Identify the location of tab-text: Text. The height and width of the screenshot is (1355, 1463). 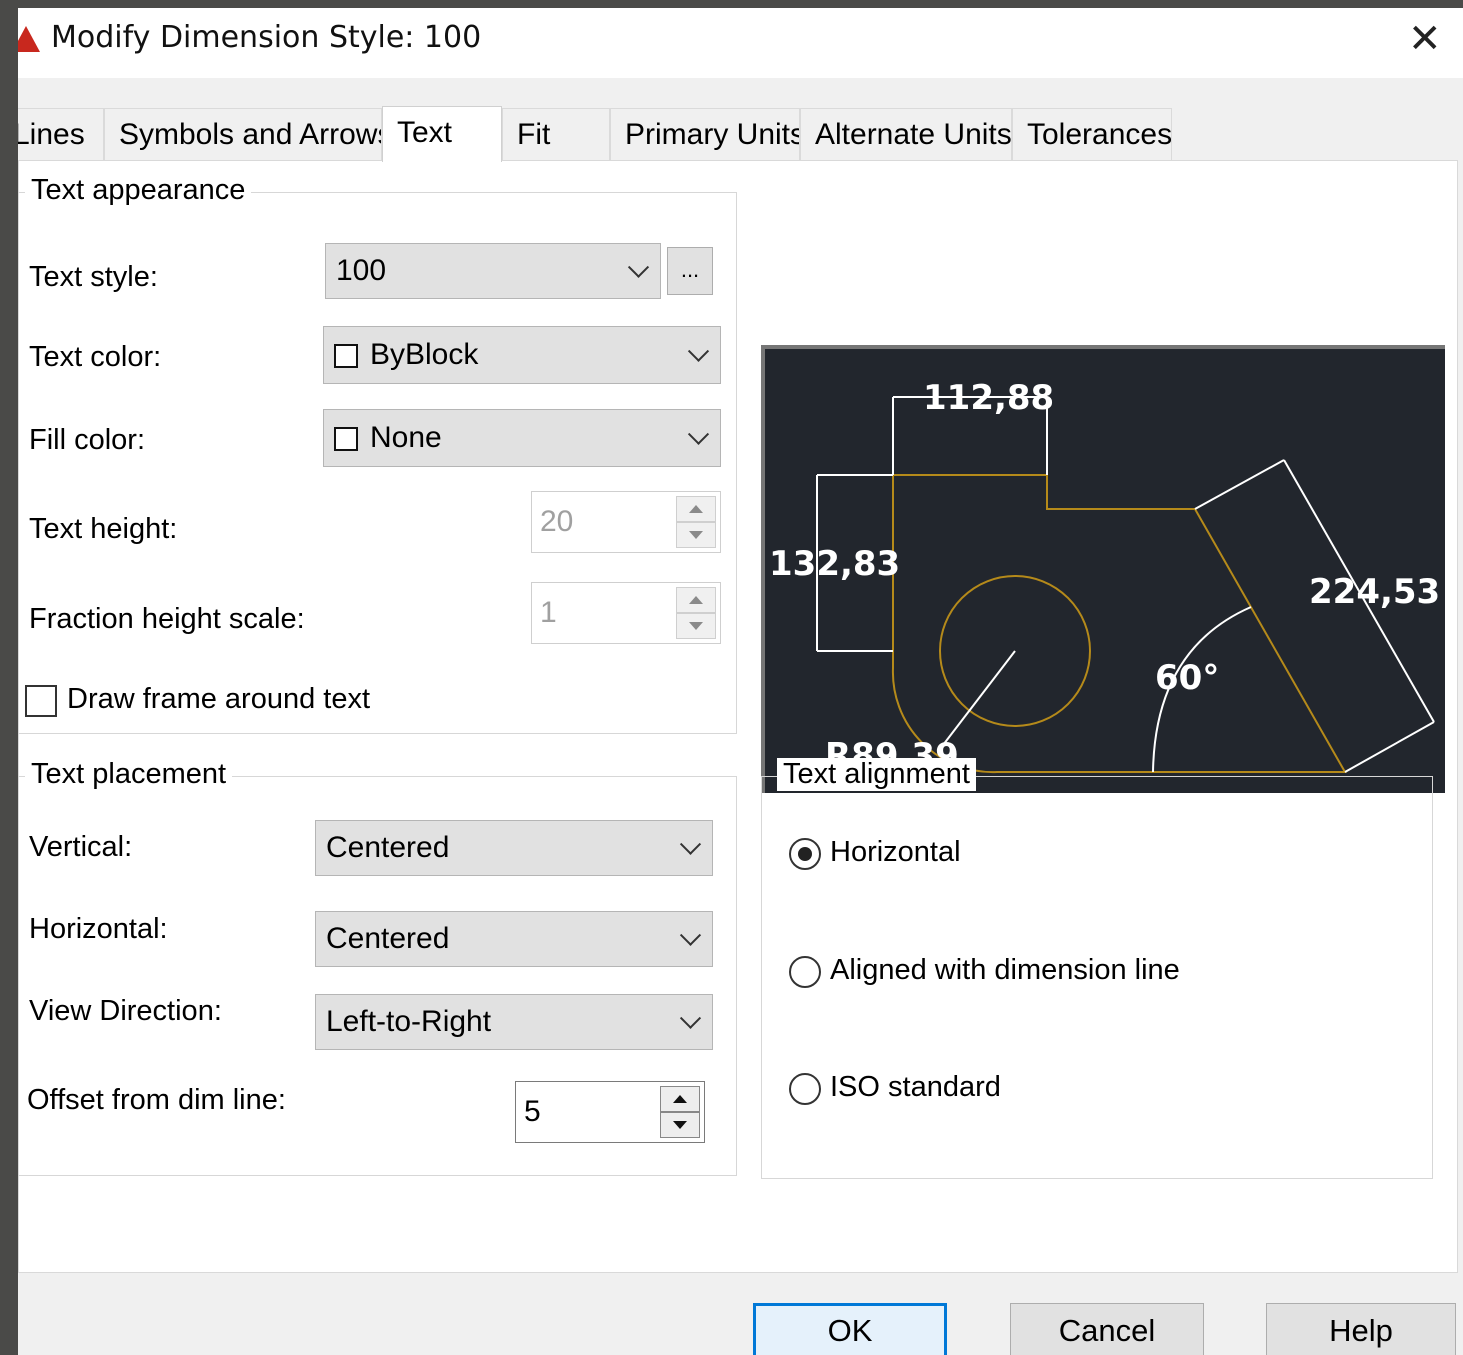
(442, 134).